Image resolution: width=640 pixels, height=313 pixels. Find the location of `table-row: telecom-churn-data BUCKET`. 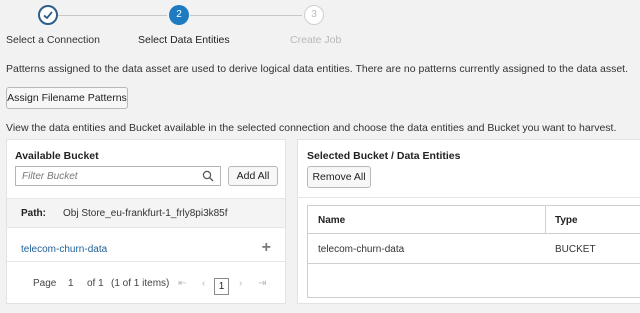

table-row: telecom-churn-data BUCKET is located at coordinates (474, 249).